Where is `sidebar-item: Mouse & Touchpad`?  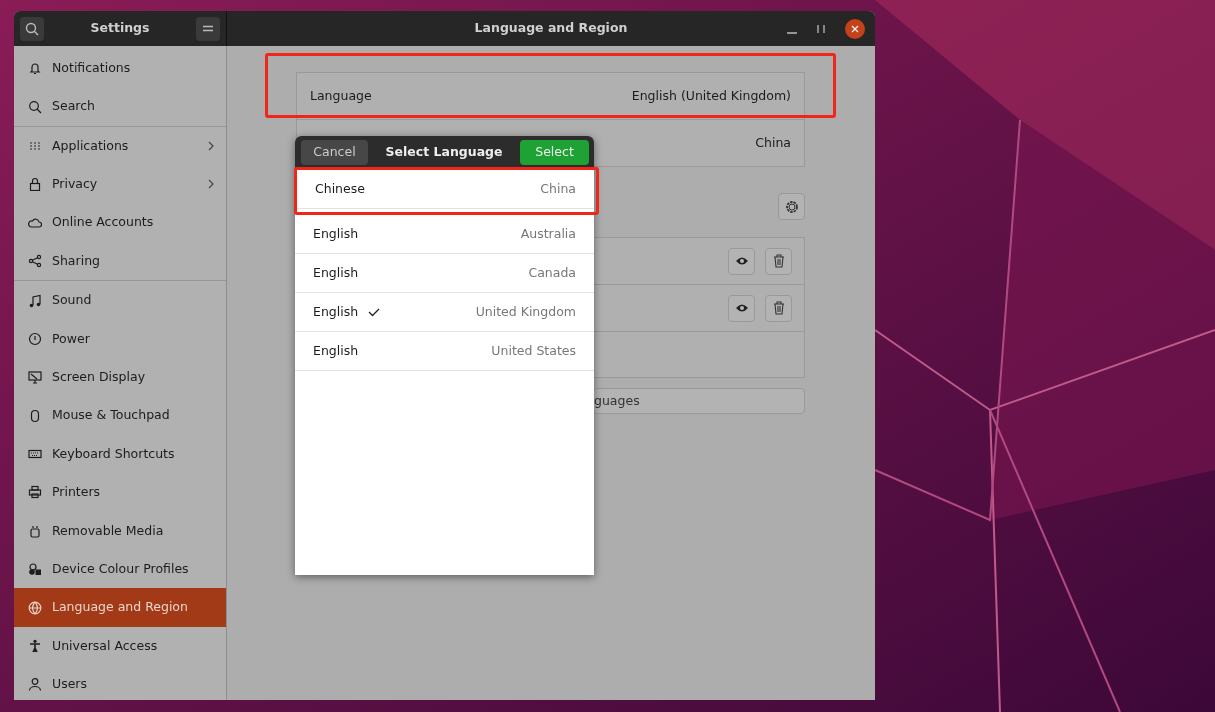 sidebar-item: Mouse & Touchpad is located at coordinates (120, 415).